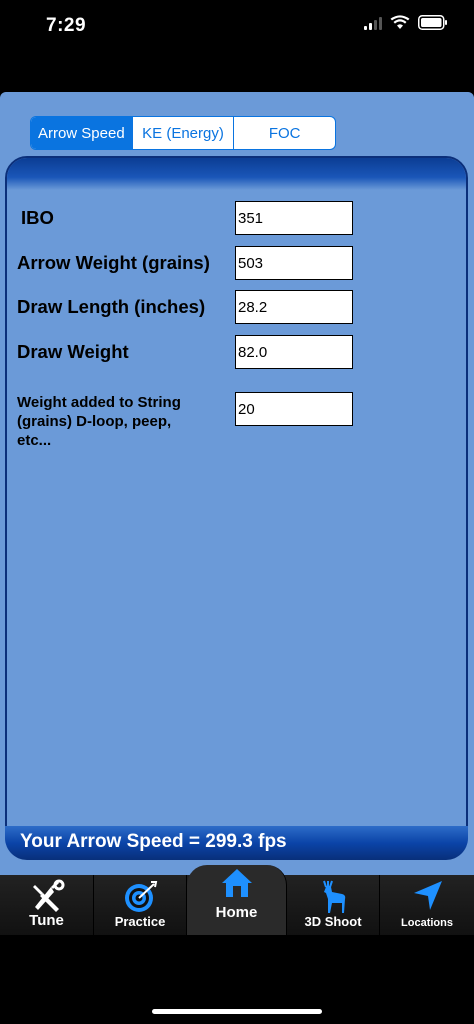 Image resolution: width=474 pixels, height=1024 pixels. I want to click on draw-length-input, so click(294, 307).